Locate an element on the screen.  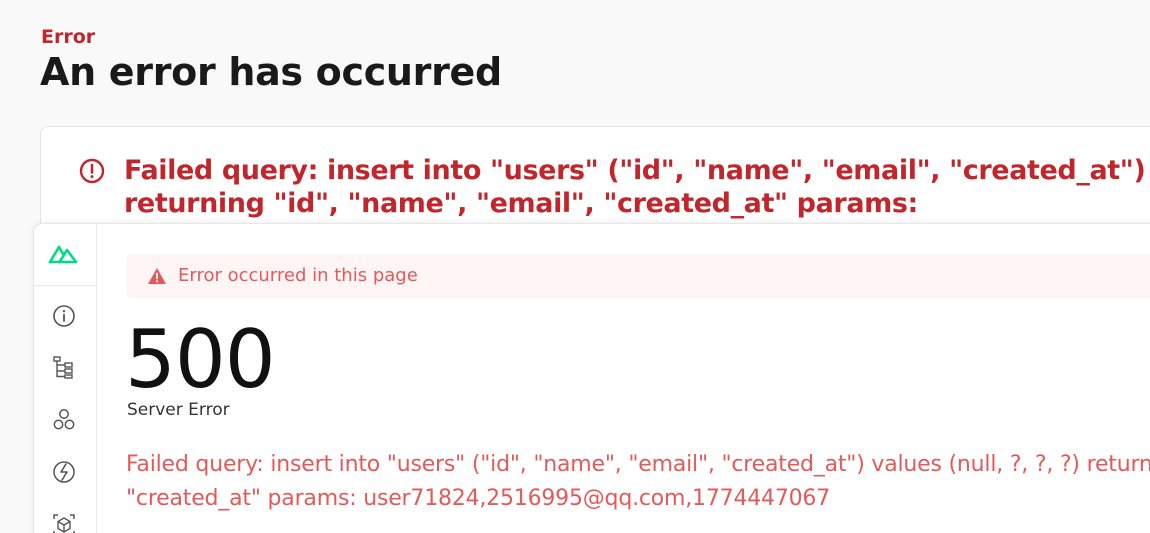
cube-icon is located at coordinates (64, 522).